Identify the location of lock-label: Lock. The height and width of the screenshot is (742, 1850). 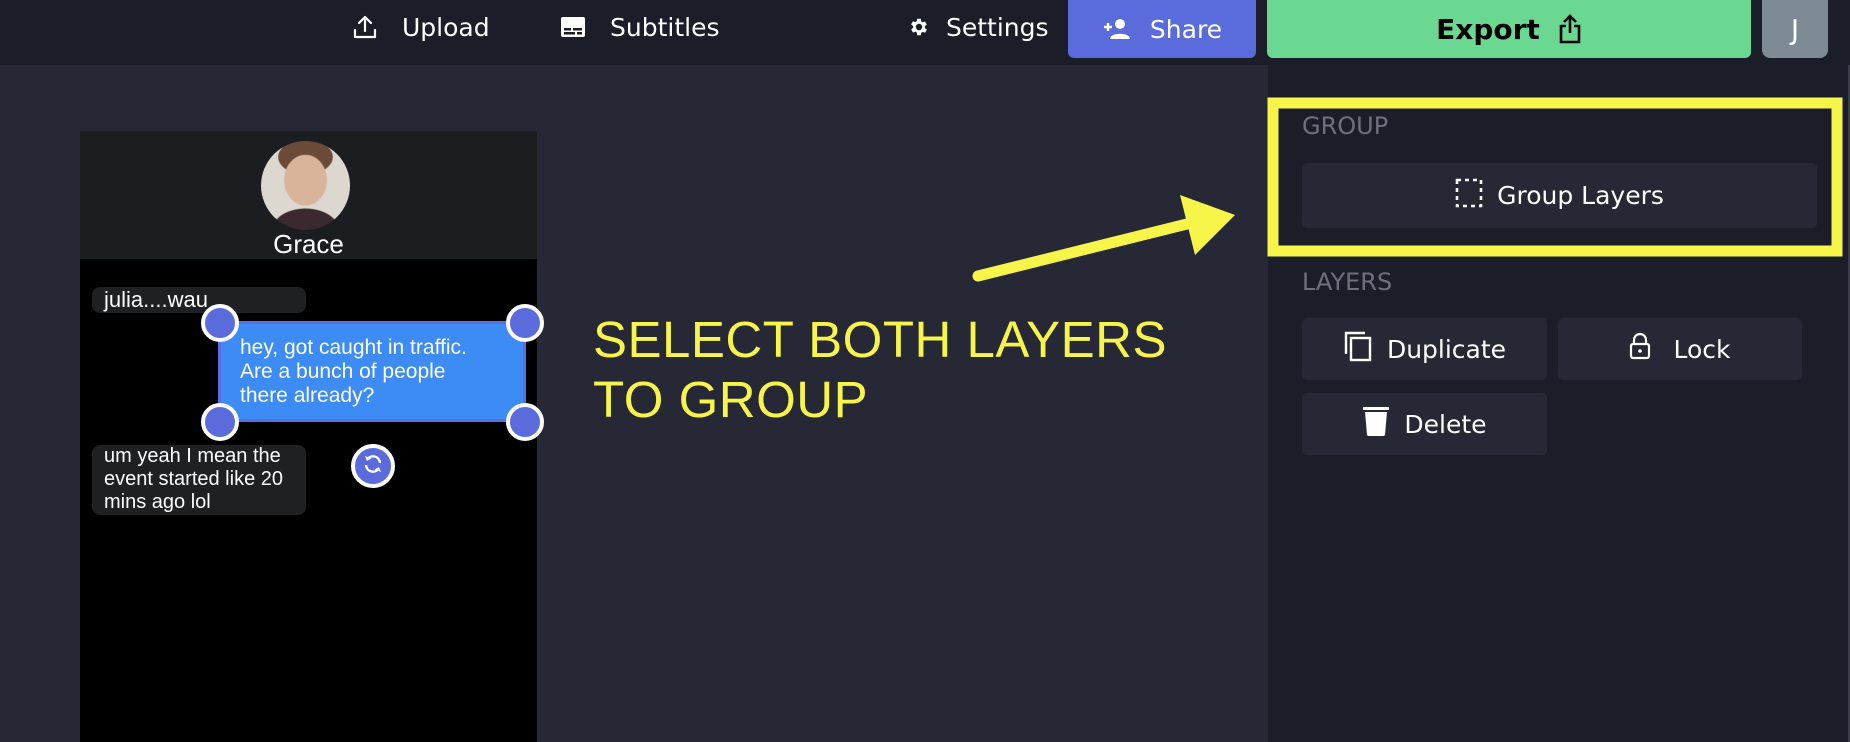
(1702, 349).